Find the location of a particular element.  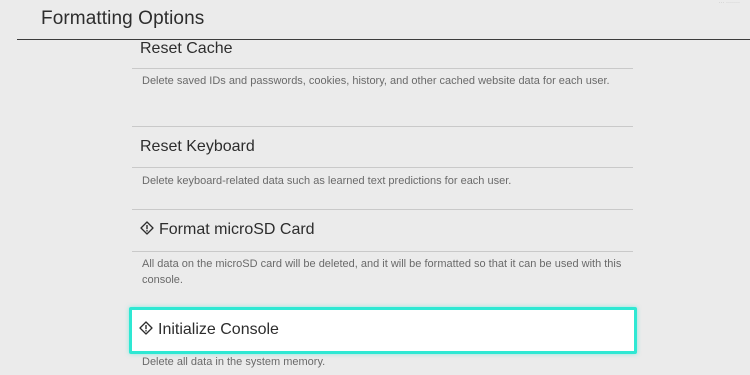

option-description: Delete all data in the system memory. is located at coordinates (234, 362).